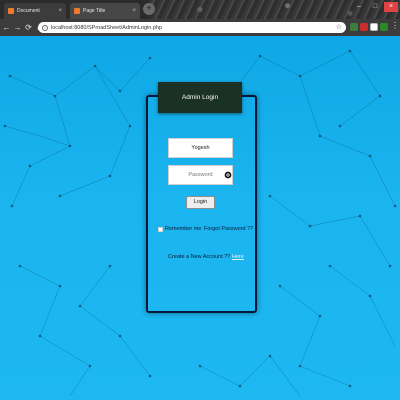  What do you see at coordinates (45, 27) in the screenshot?
I see `site-info-icon: i` at bounding box center [45, 27].